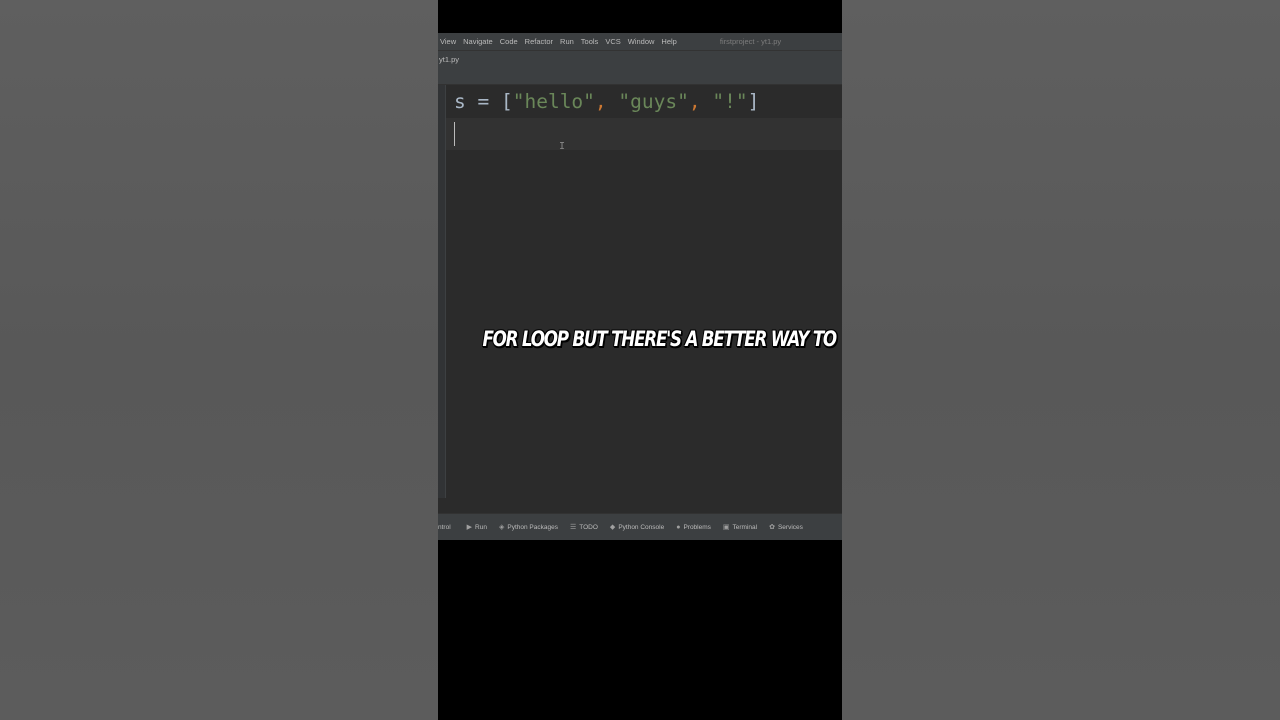 The width and height of the screenshot is (1280, 720). I want to click on terminal-icon: ▣, so click(726, 527).